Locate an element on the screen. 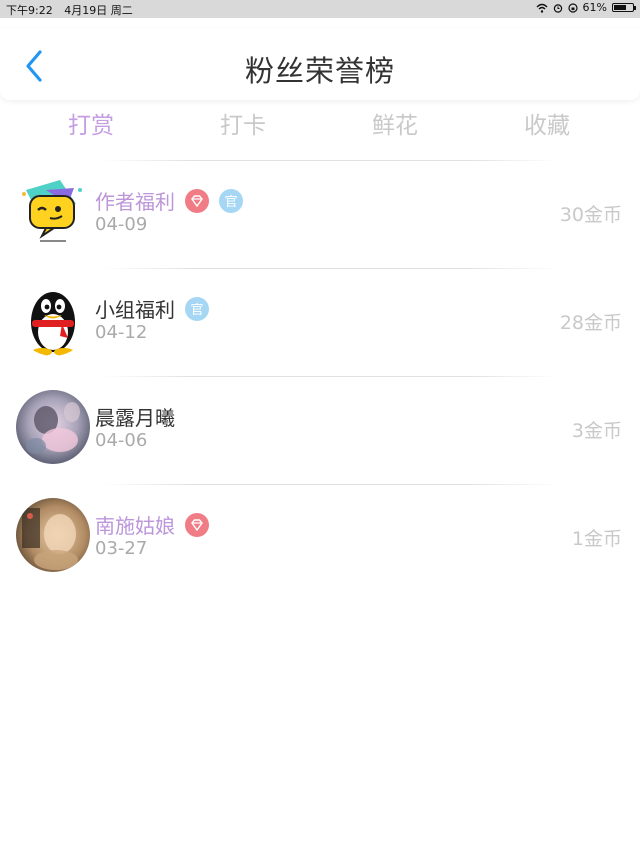  fan-name: 晨露月曦 is located at coordinates (135, 416).